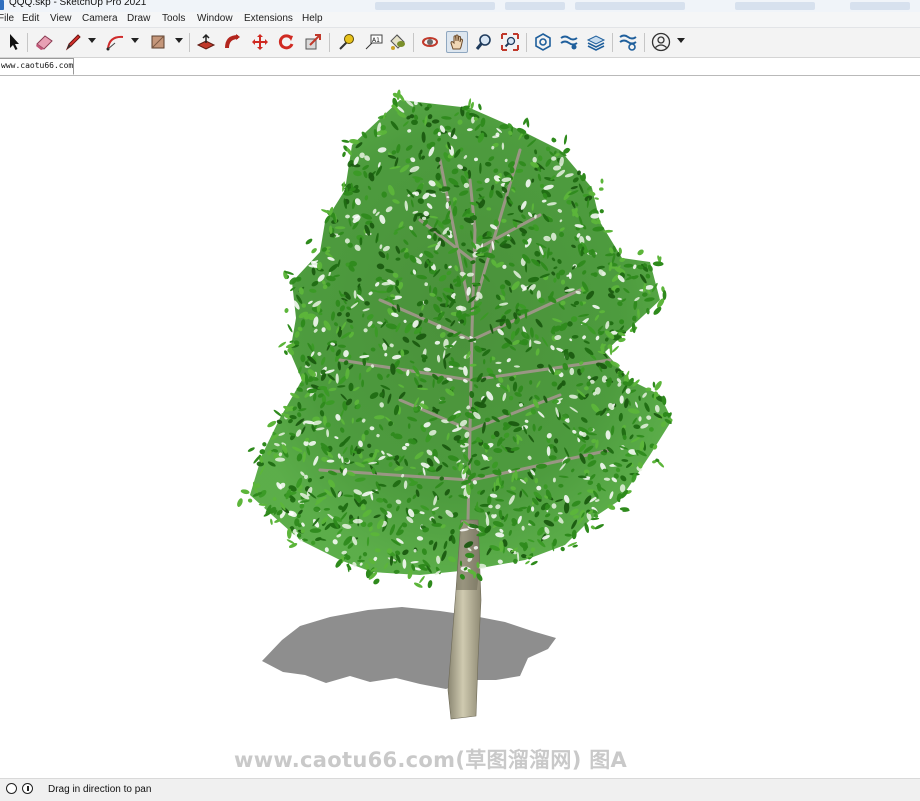 Image resolution: width=920 pixels, height=801 pixels. I want to click on warehouse-button, so click(543, 42).